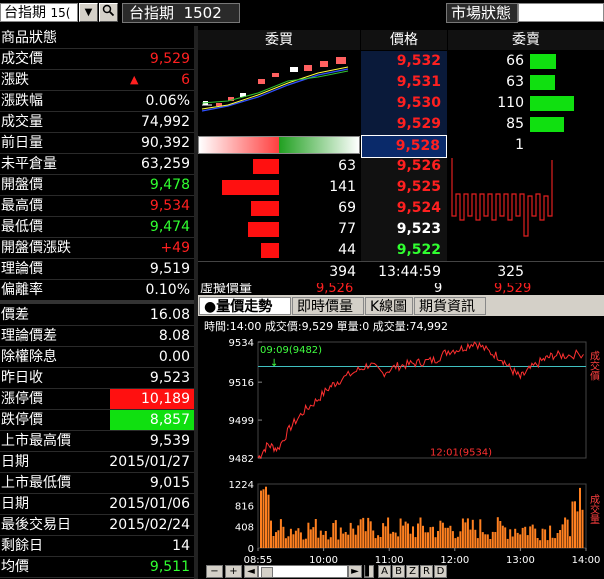  I want to click on quote-value-cell: 9,529, so click(152, 59).